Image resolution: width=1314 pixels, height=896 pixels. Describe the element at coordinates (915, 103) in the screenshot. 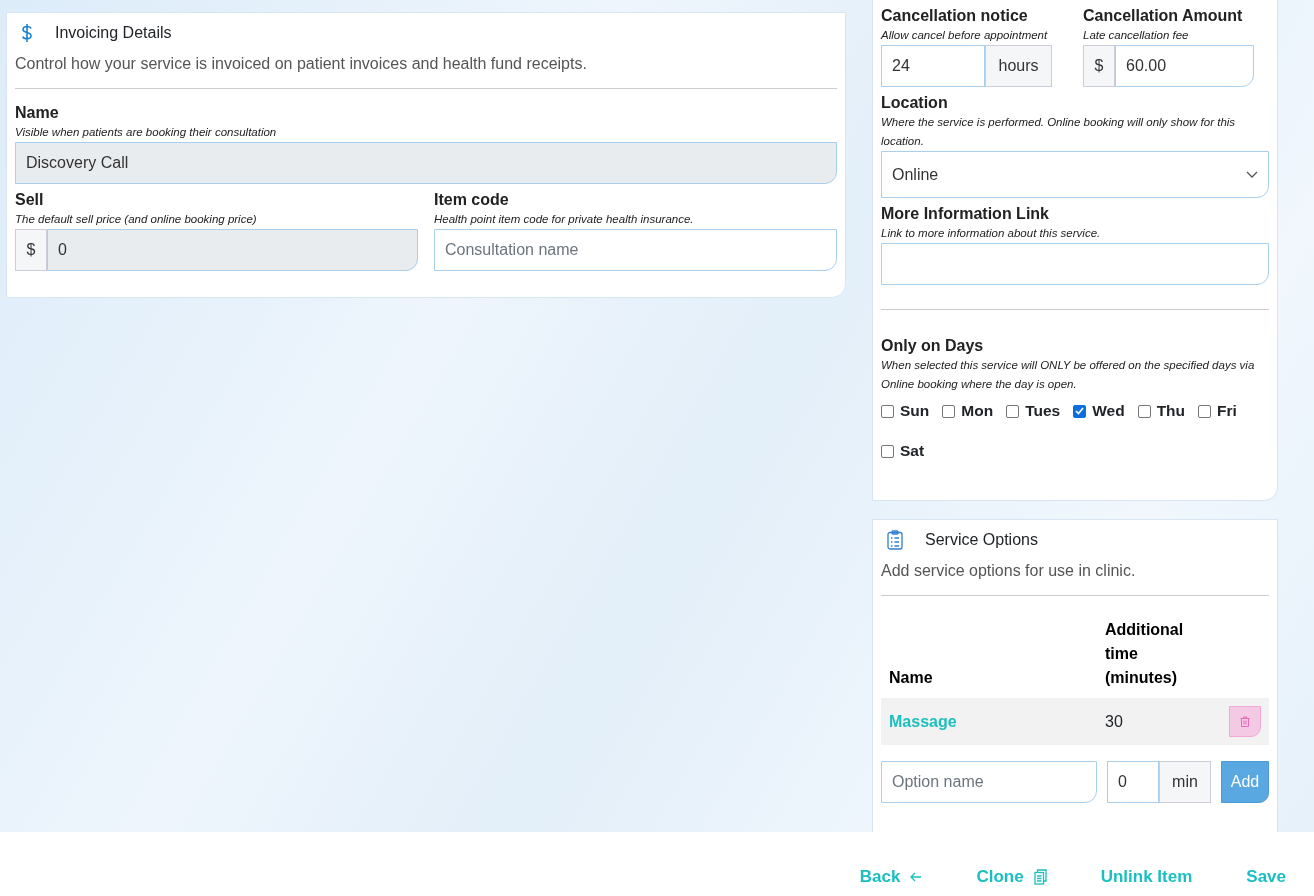

I see `field-label: Location` at that location.